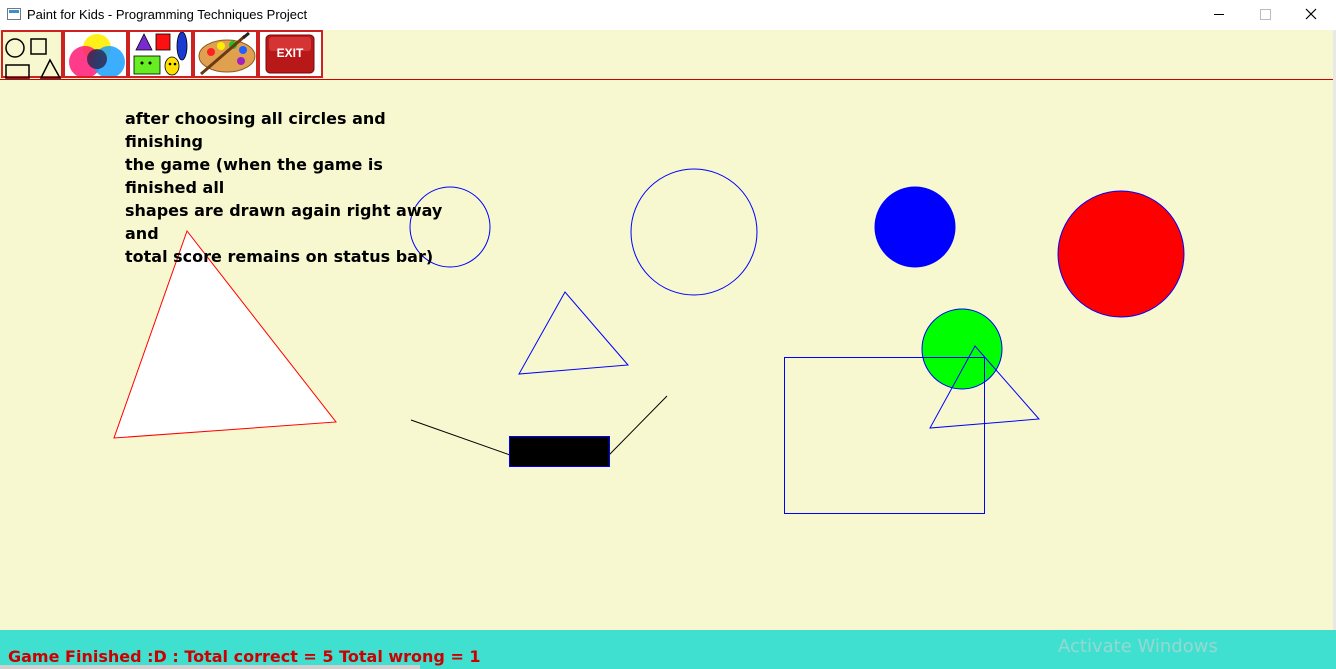 The width and height of the screenshot is (1336, 669). Describe the element at coordinates (962, 349) in the screenshot. I see `green-filled-circle` at that location.